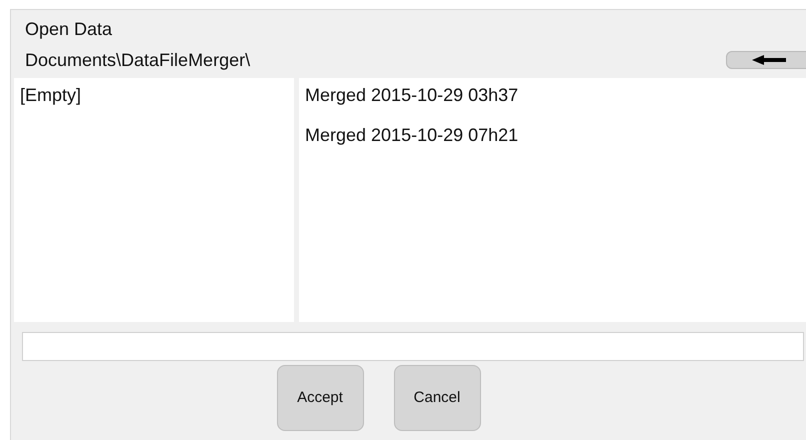 This screenshot has width=806, height=440. What do you see at coordinates (138, 60) in the screenshot?
I see `folder-path: Documents\DataFileMerger\` at bounding box center [138, 60].